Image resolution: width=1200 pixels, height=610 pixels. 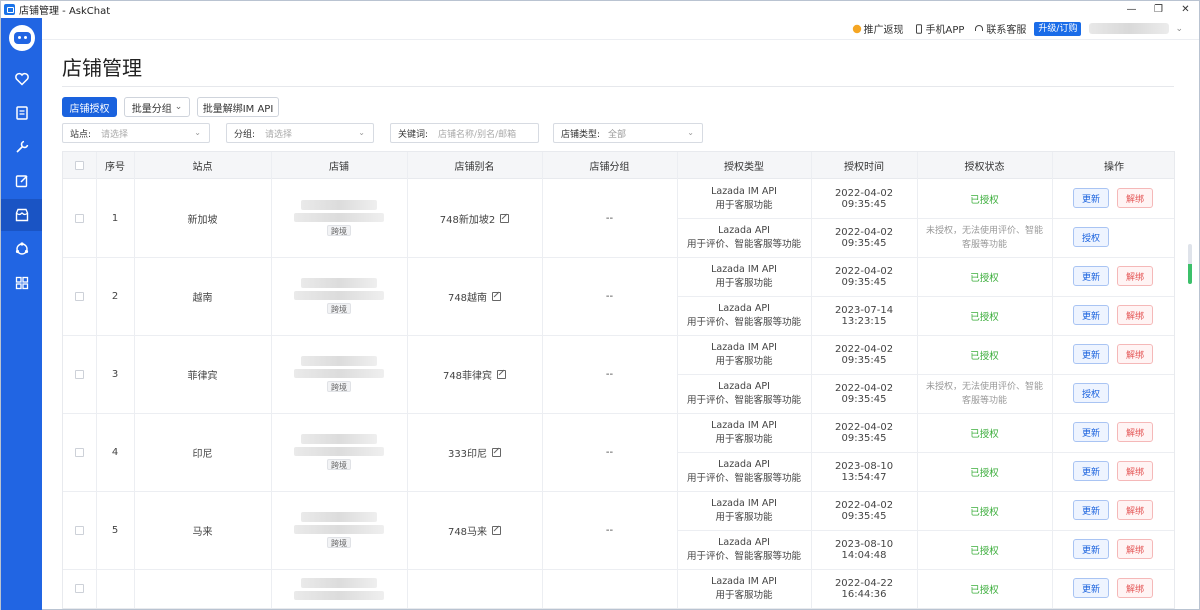 What do you see at coordinates (744, 542) in the screenshot?
I see `auth-type-name: Lazada API` at bounding box center [744, 542].